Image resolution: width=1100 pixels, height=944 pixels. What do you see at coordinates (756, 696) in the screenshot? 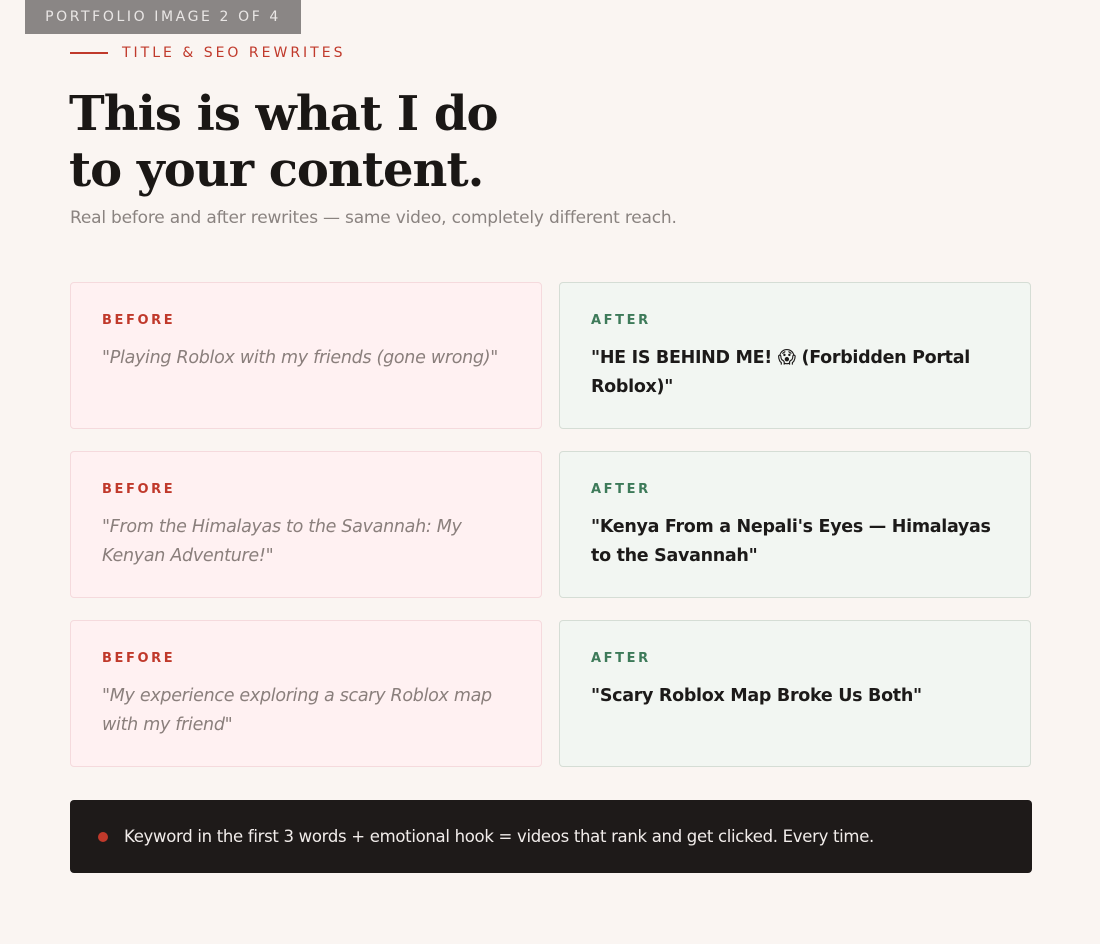
I see `after-title: "Scary Roblox Map Broke Us Both"` at bounding box center [756, 696].